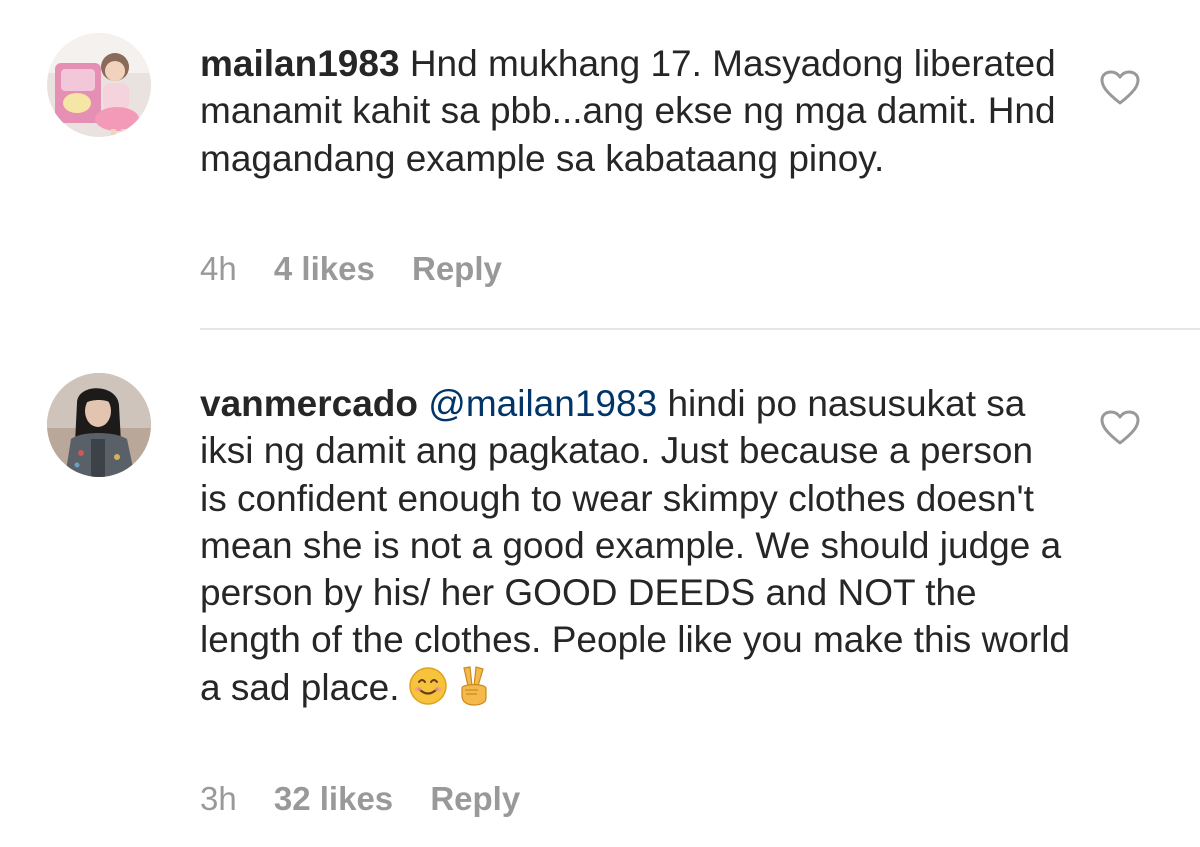  I want to click on comment-time: 3h, so click(218, 798).